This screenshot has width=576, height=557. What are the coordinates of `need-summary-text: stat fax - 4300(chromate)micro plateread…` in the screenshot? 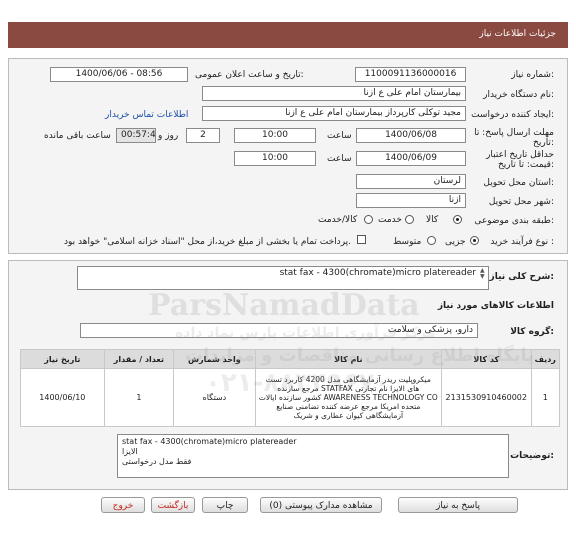 It's located at (377, 273).